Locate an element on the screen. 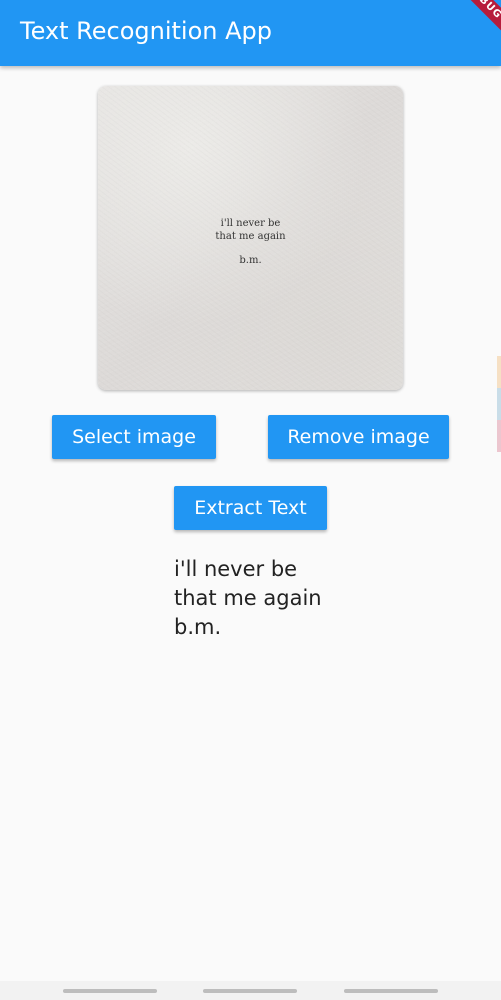  select-image-button: Select image is located at coordinates (134, 437).